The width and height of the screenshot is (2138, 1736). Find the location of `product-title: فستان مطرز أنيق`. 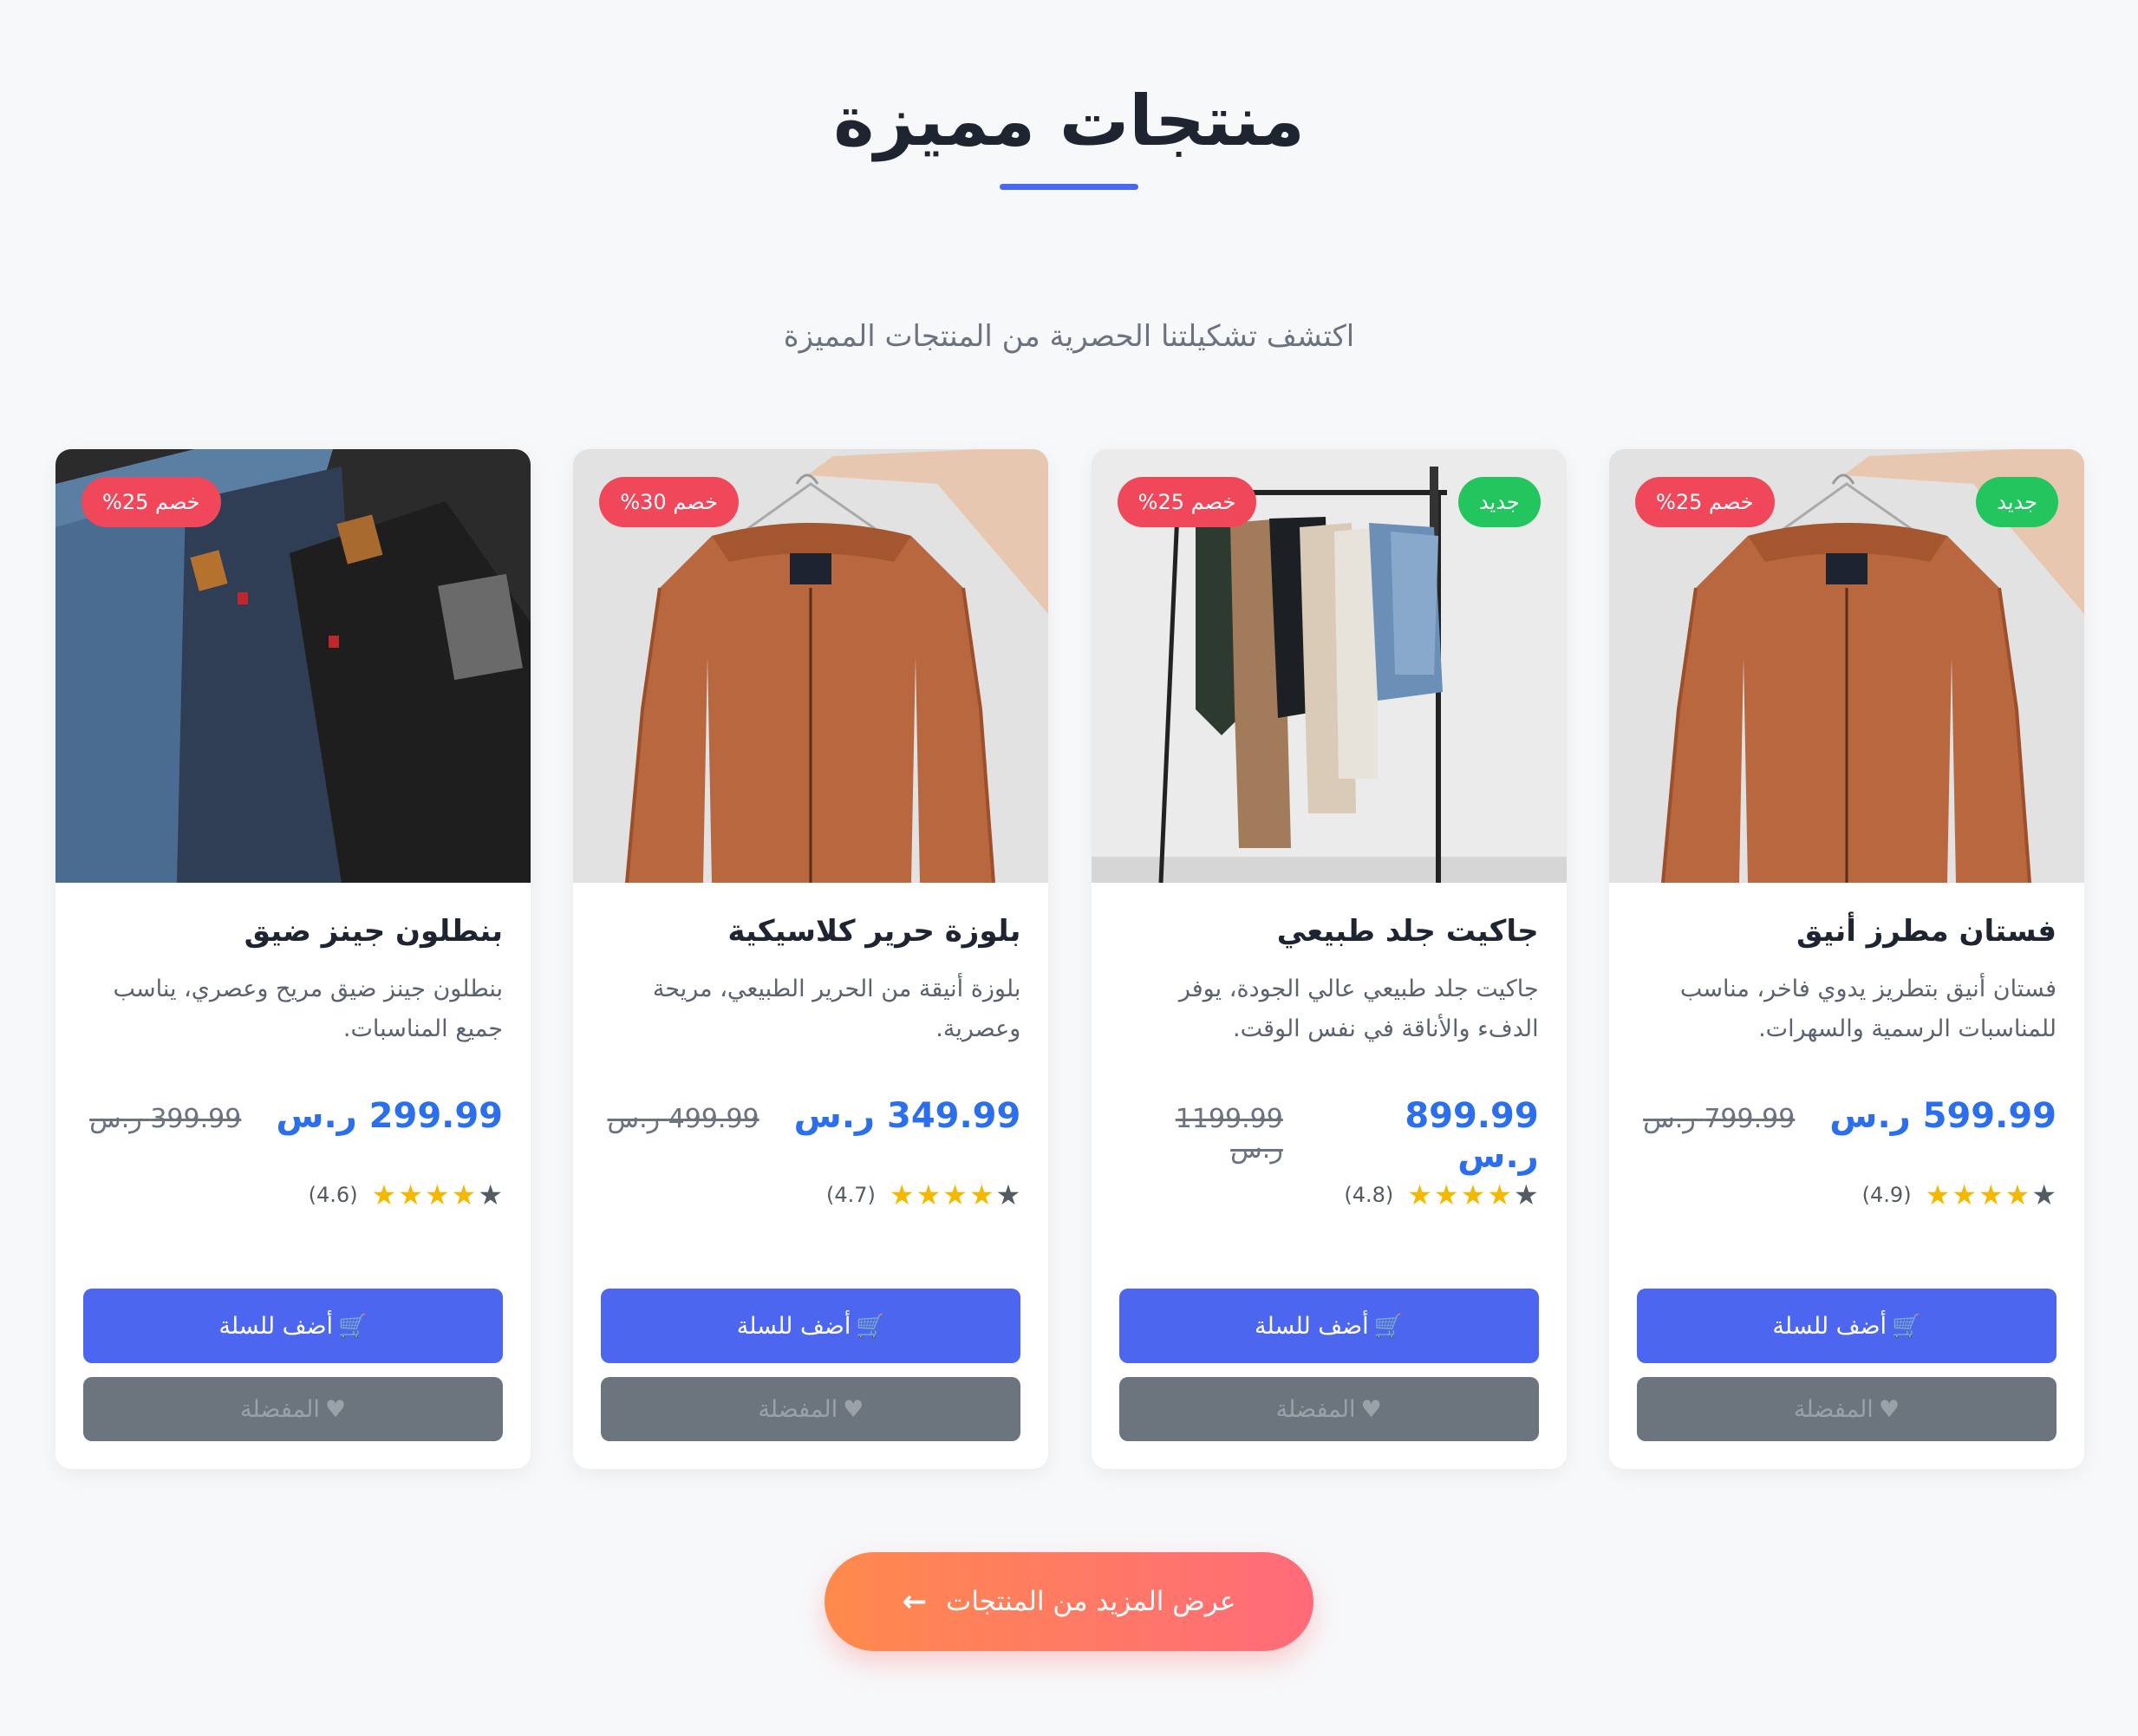

product-title: فستان مطرز أنيق is located at coordinates (1847, 932).